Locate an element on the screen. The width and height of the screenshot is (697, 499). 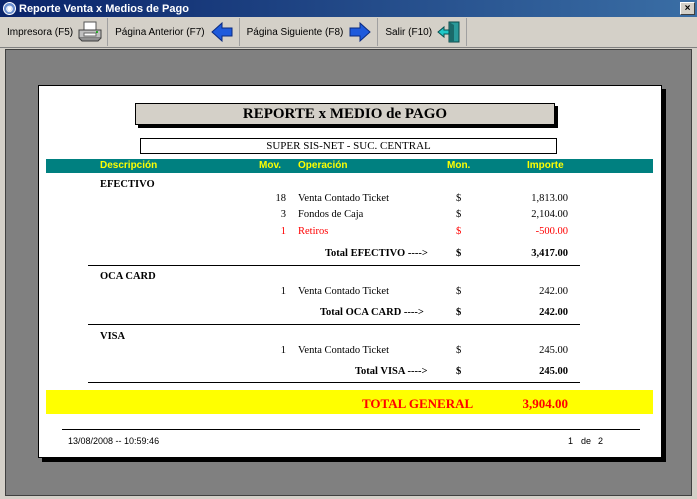
group-total-label: Total OCA CARD ----> is located at coordinates (372, 312).